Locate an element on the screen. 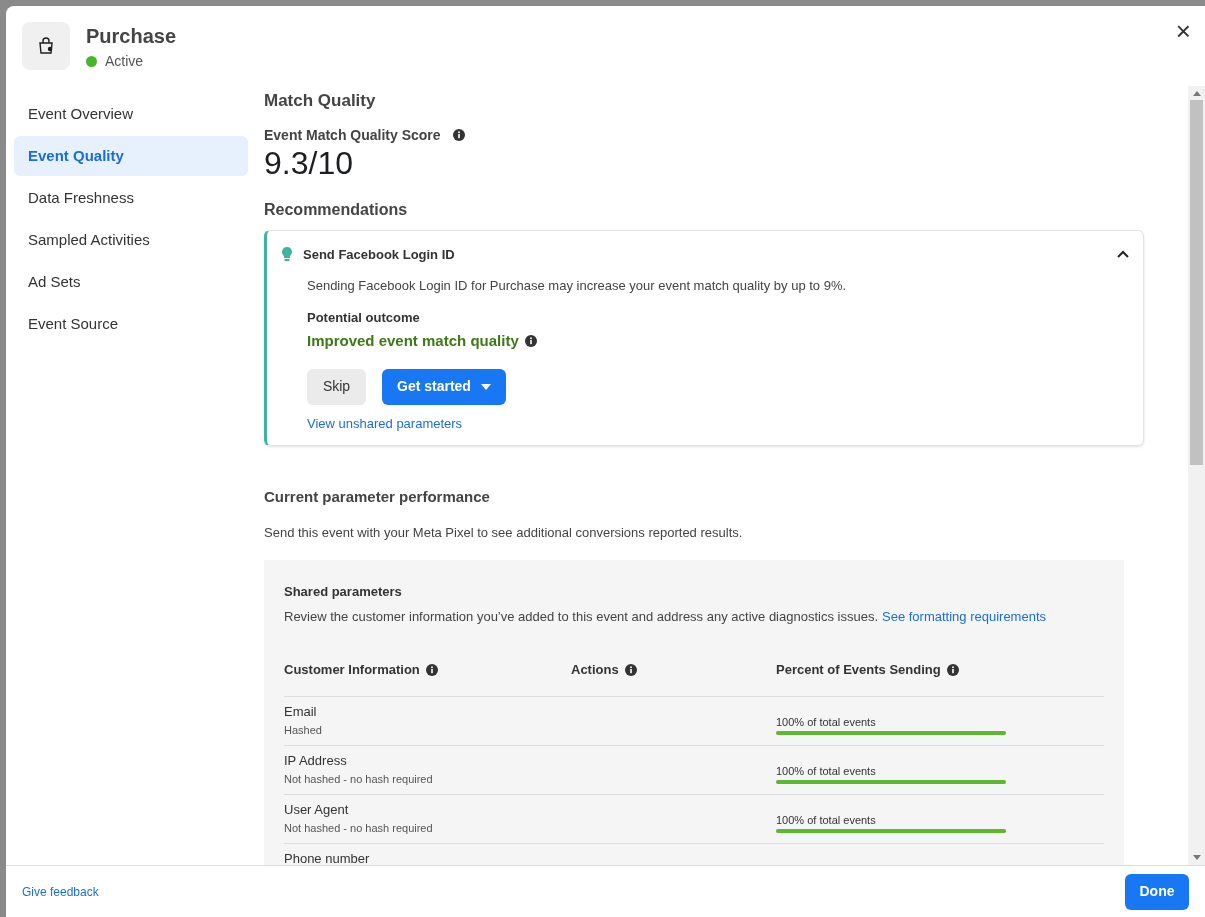 This screenshot has height=917, width=1205. score-value: 9.3/10 is located at coordinates (309, 162).